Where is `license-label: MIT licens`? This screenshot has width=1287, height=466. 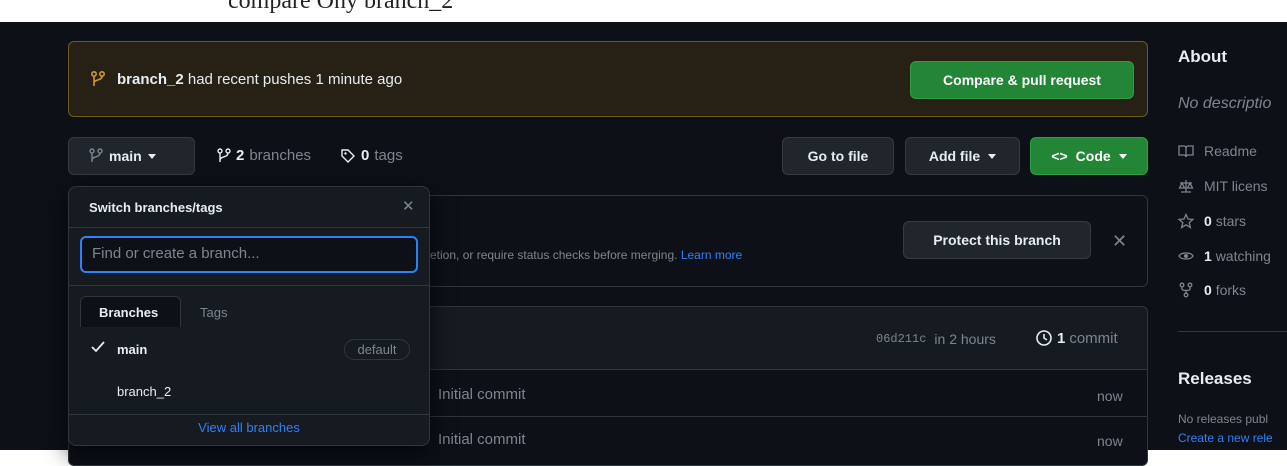 license-label: MIT licens is located at coordinates (1236, 186).